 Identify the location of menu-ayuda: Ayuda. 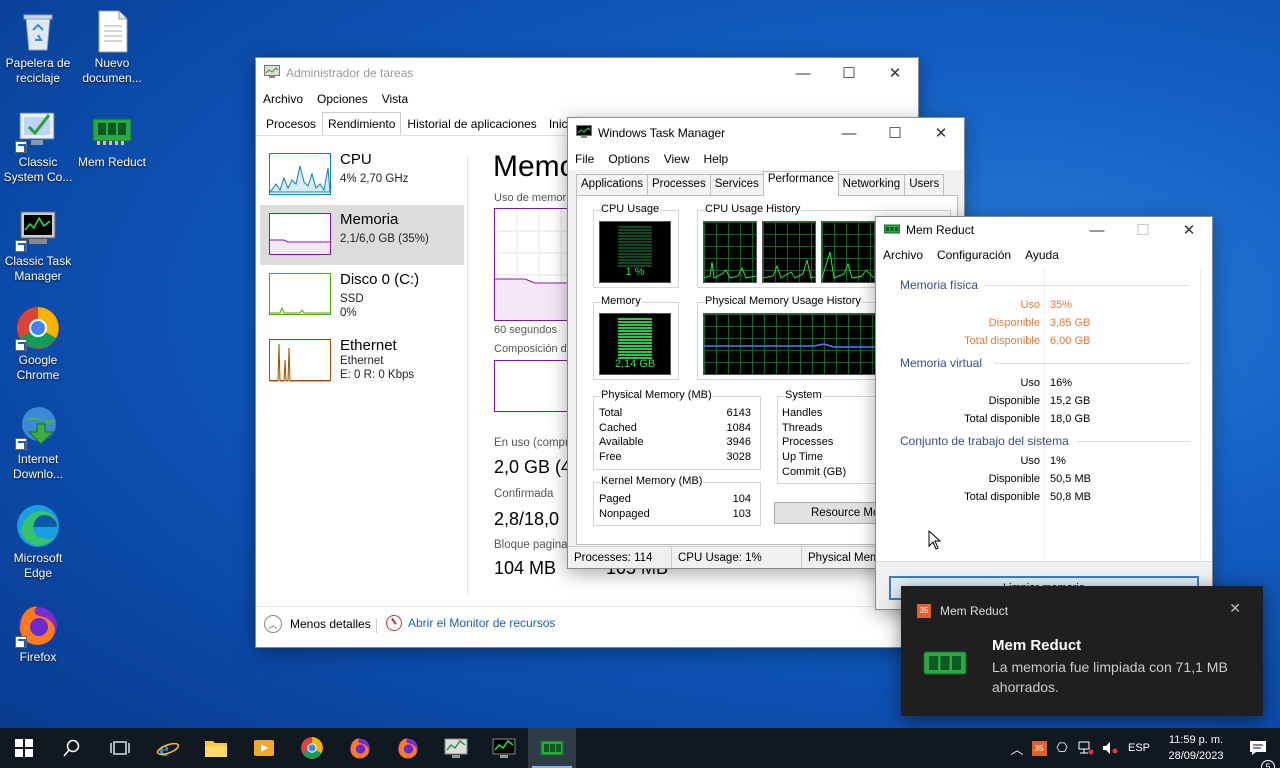
(1042, 255).